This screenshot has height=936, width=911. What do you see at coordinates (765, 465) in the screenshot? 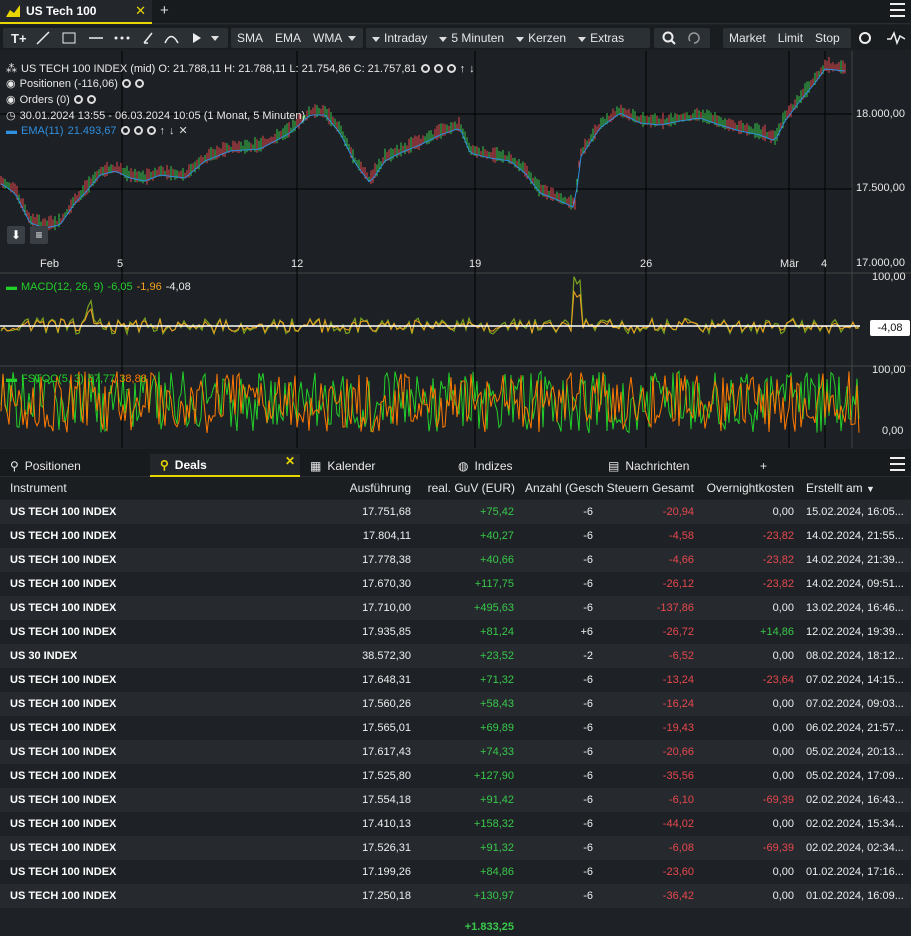
I see `add-panel-tab-button: +` at bounding box center [765, 465].